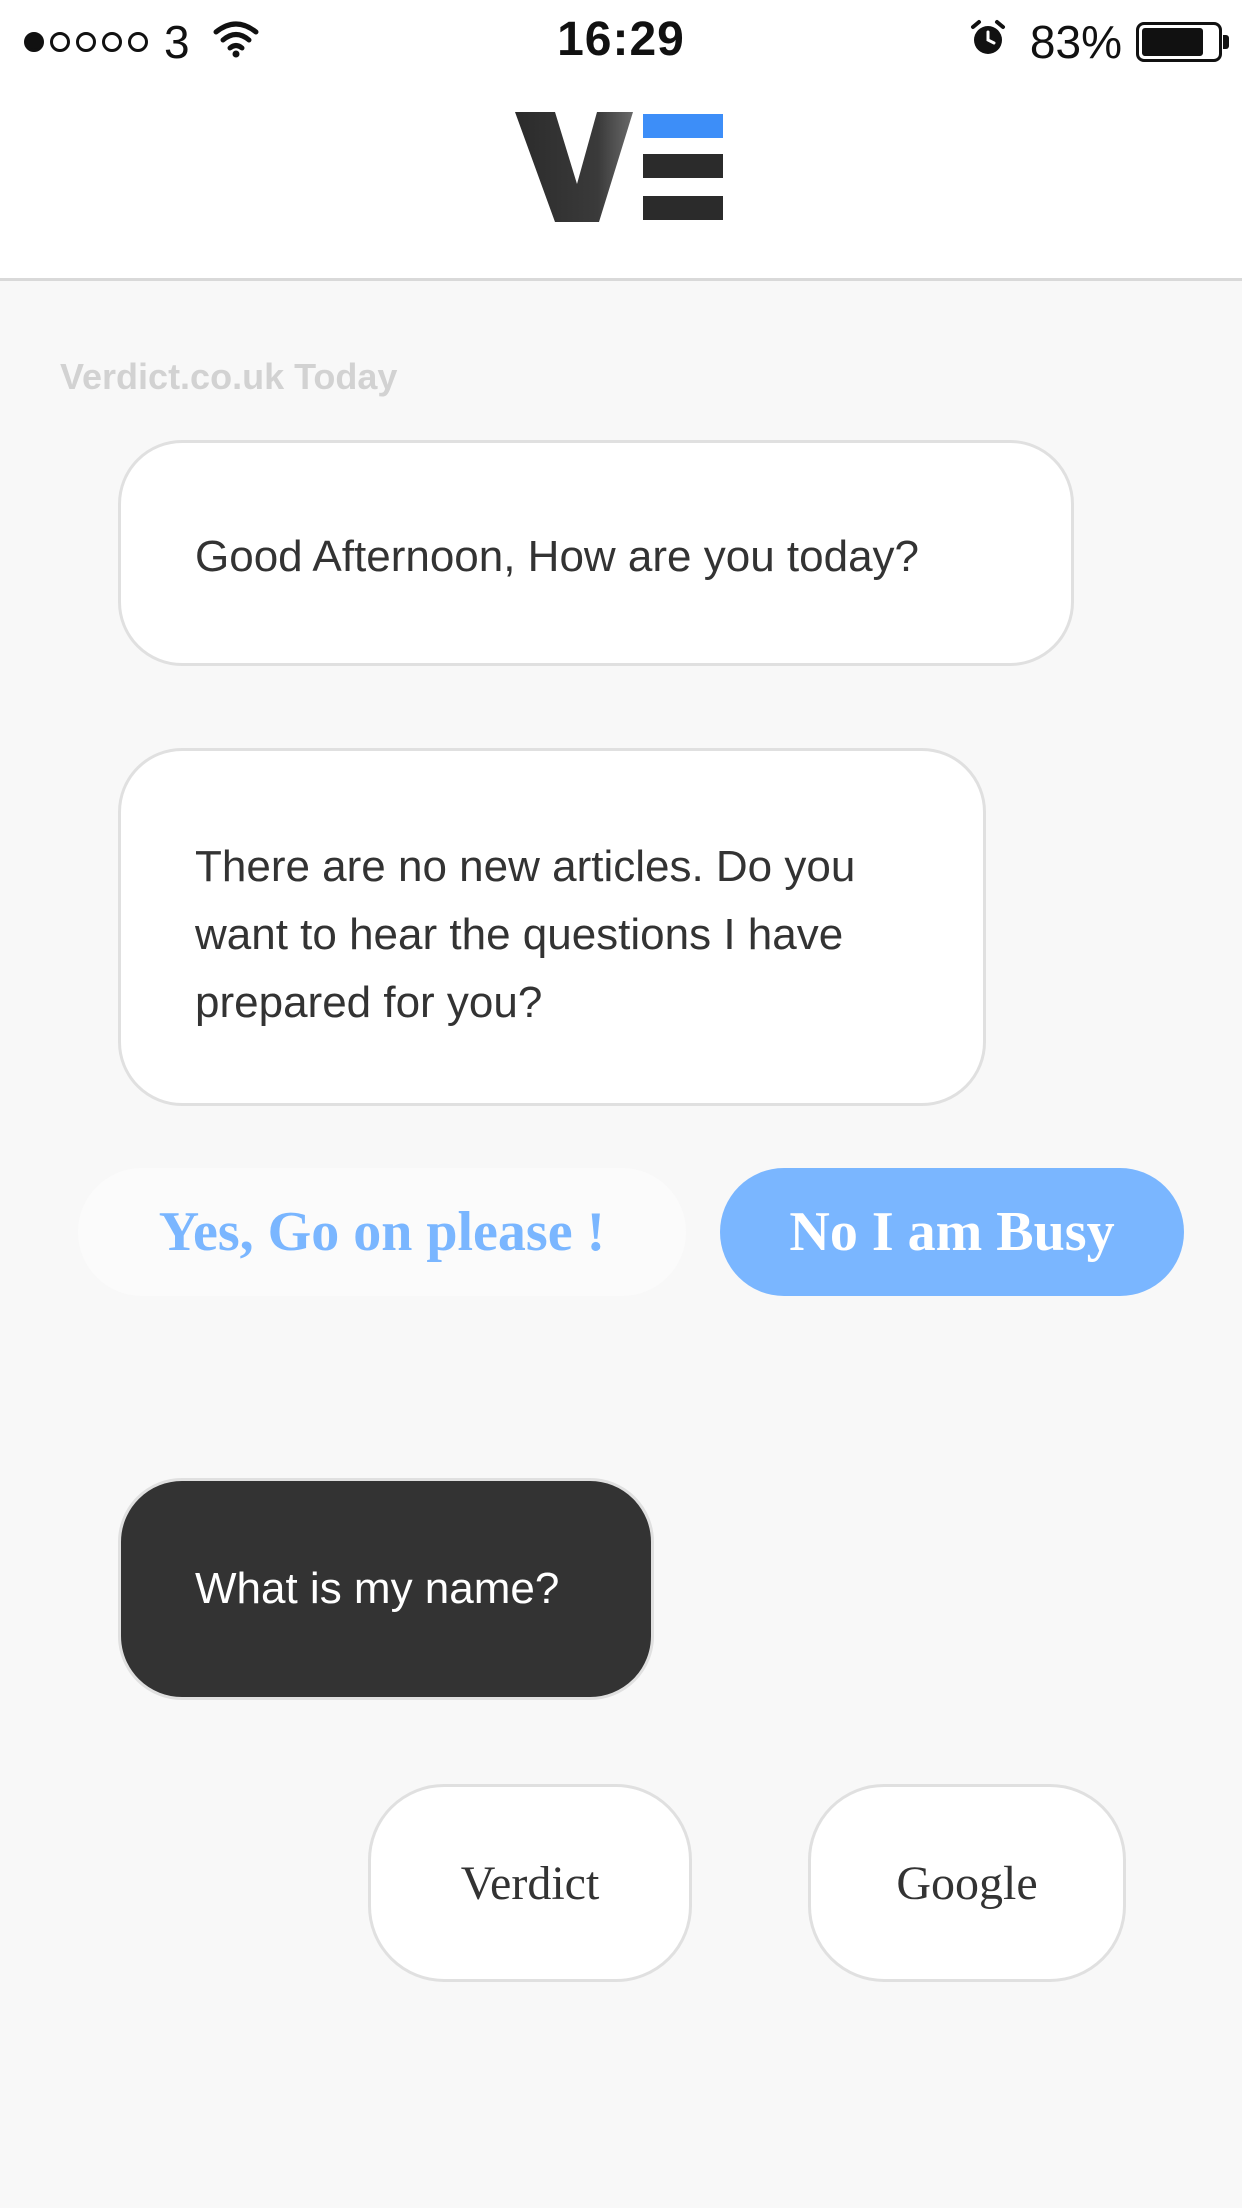  What do you see at coordinates (967, 1883) in the screenshot?
I see `option-google-button: Google` at bounding box center [967, 1883].